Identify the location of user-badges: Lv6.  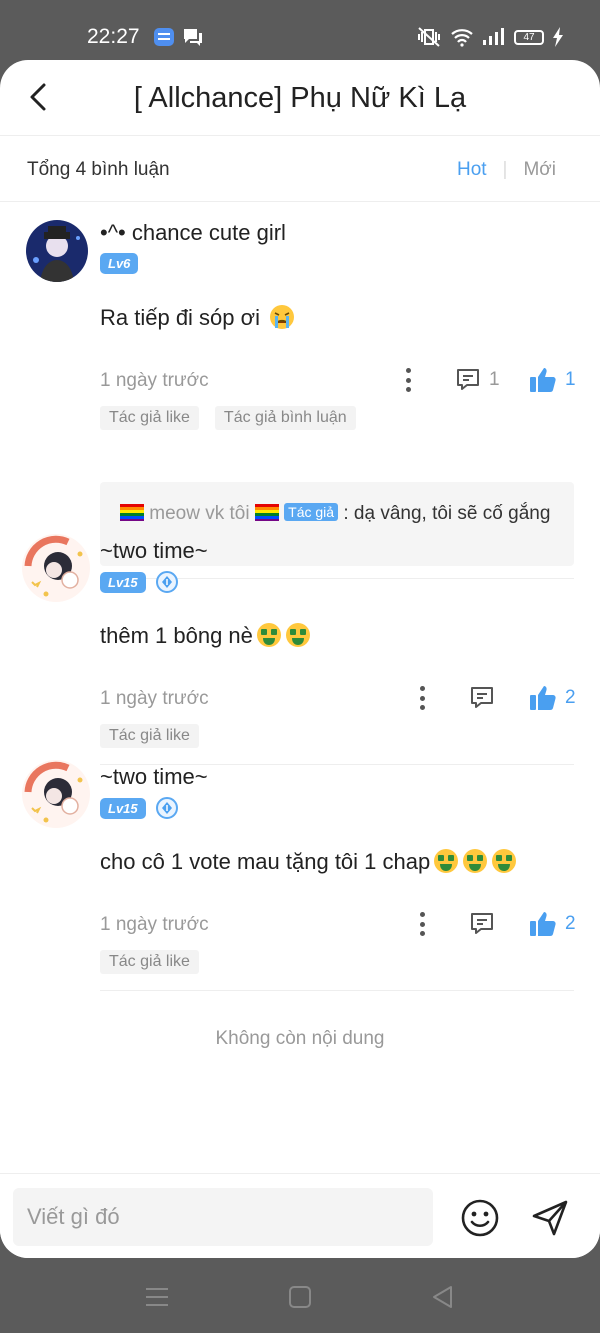
(119, 263).